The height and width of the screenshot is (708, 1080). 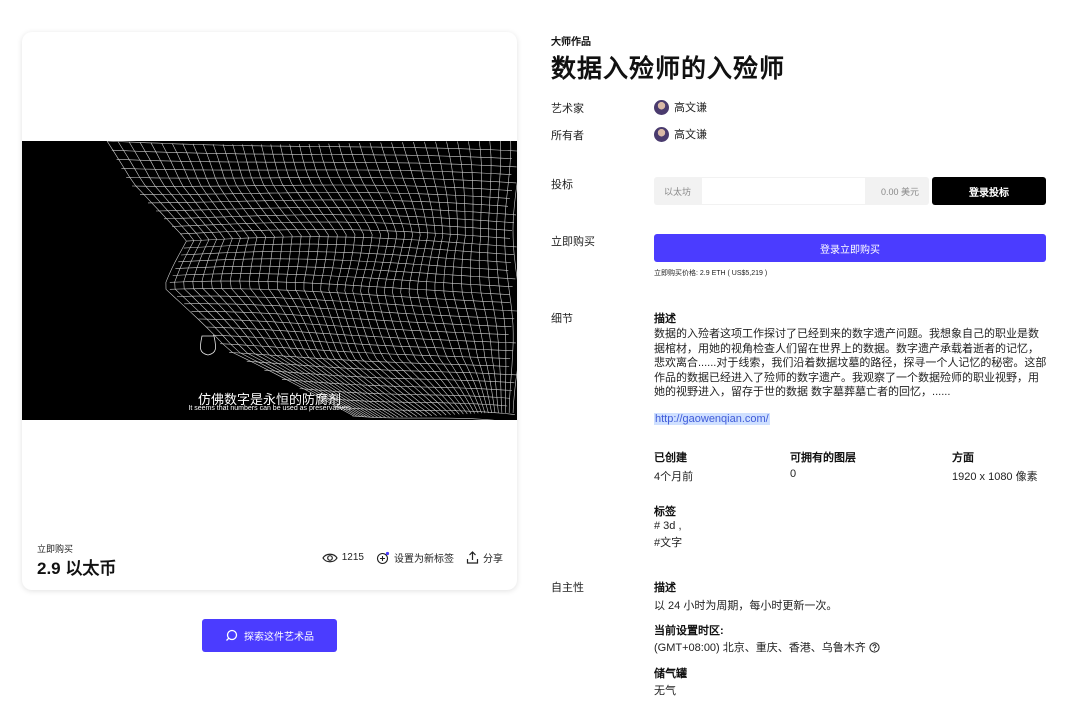 I want to click on artist-name: 高文谦, so click(x=690, y=108).